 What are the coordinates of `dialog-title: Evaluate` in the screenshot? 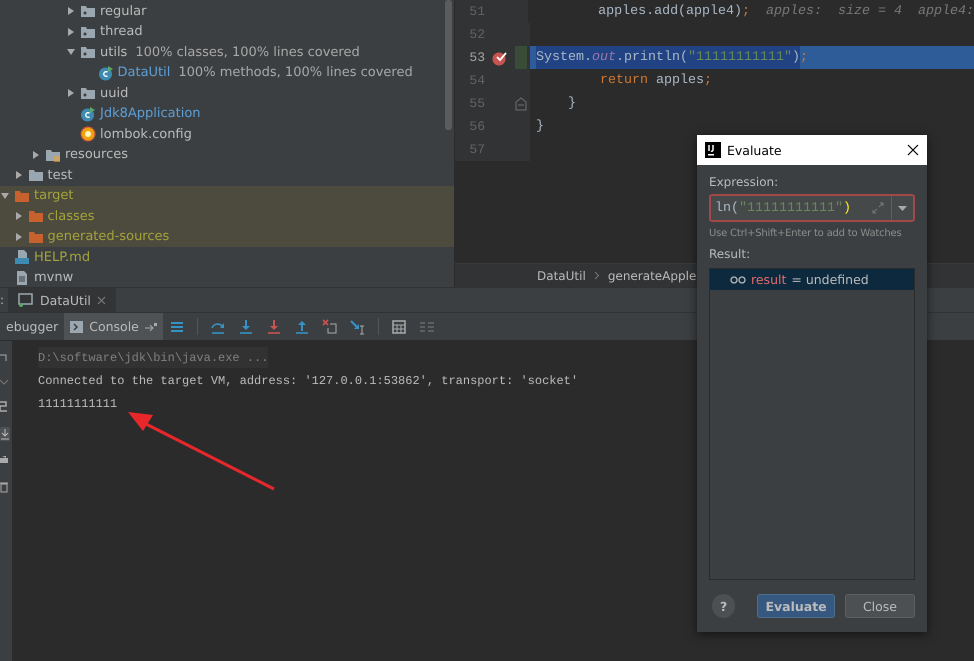 It's located at (755, 150).